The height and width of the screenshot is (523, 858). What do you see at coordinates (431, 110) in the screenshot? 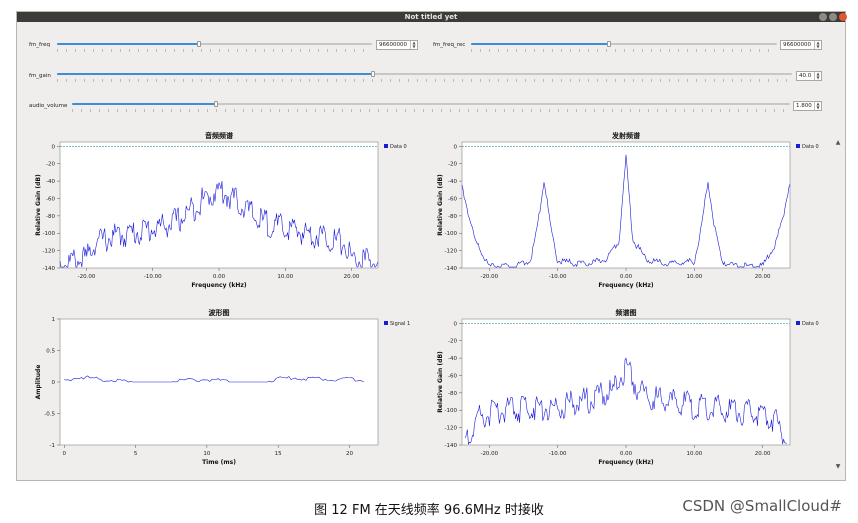
I see `audio-volume-ticks` at bounding box center [431, 110].